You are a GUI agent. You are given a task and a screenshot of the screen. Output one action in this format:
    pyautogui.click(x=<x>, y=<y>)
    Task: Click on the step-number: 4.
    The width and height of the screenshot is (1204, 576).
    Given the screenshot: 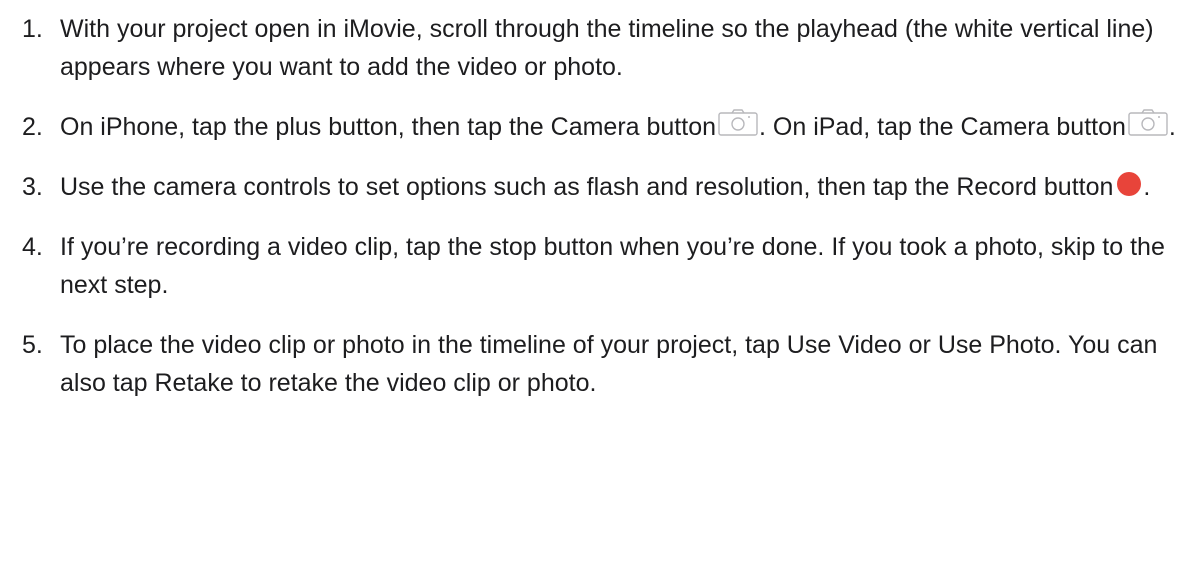 What is the action you would take?
    pyautogui.click(x=32, y=247)
    